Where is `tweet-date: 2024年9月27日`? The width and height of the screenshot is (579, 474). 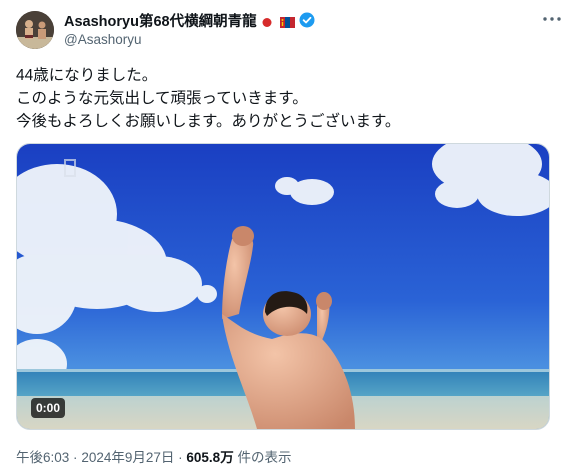
tweet-date: 2024年9月27日 is located at coordinates (127, 457).